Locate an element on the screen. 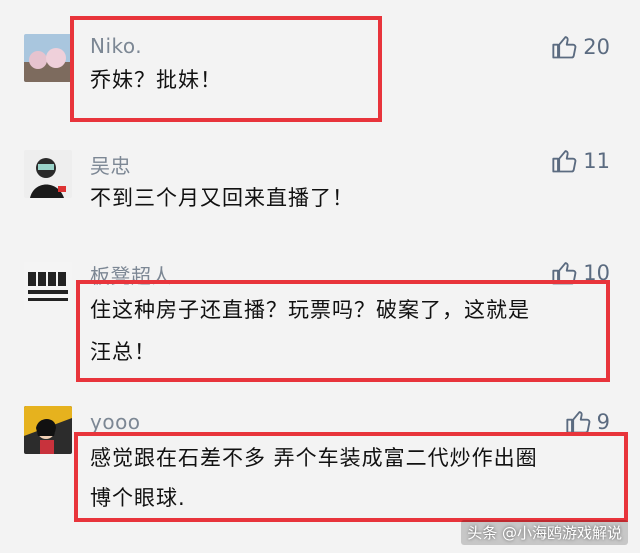 Image resolution: width=640 pixels, height=553 pixels. username: yooo is located at coordinates (115, 422).